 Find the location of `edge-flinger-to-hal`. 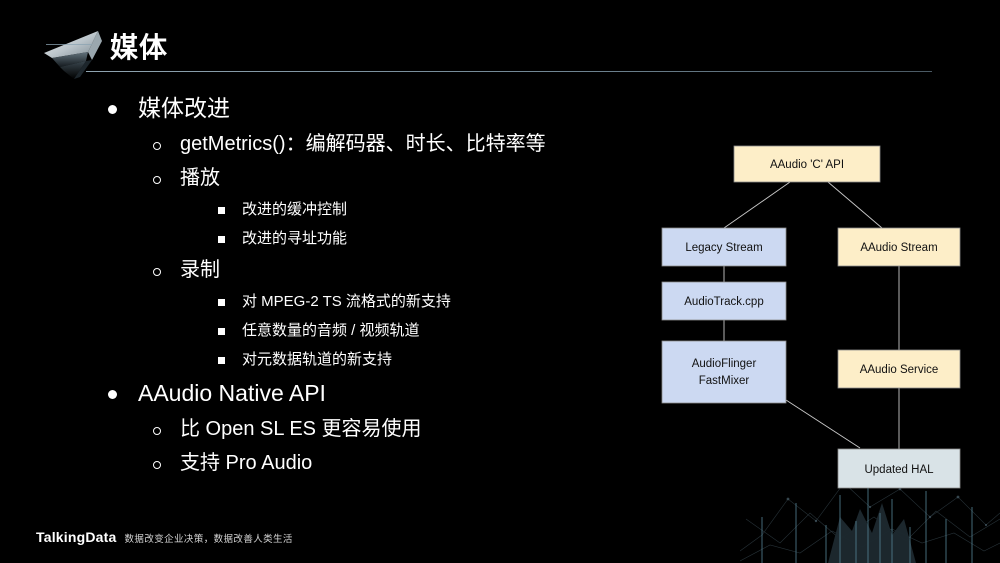

edge-flinger-to-hal is located at coordinates (823, 424).